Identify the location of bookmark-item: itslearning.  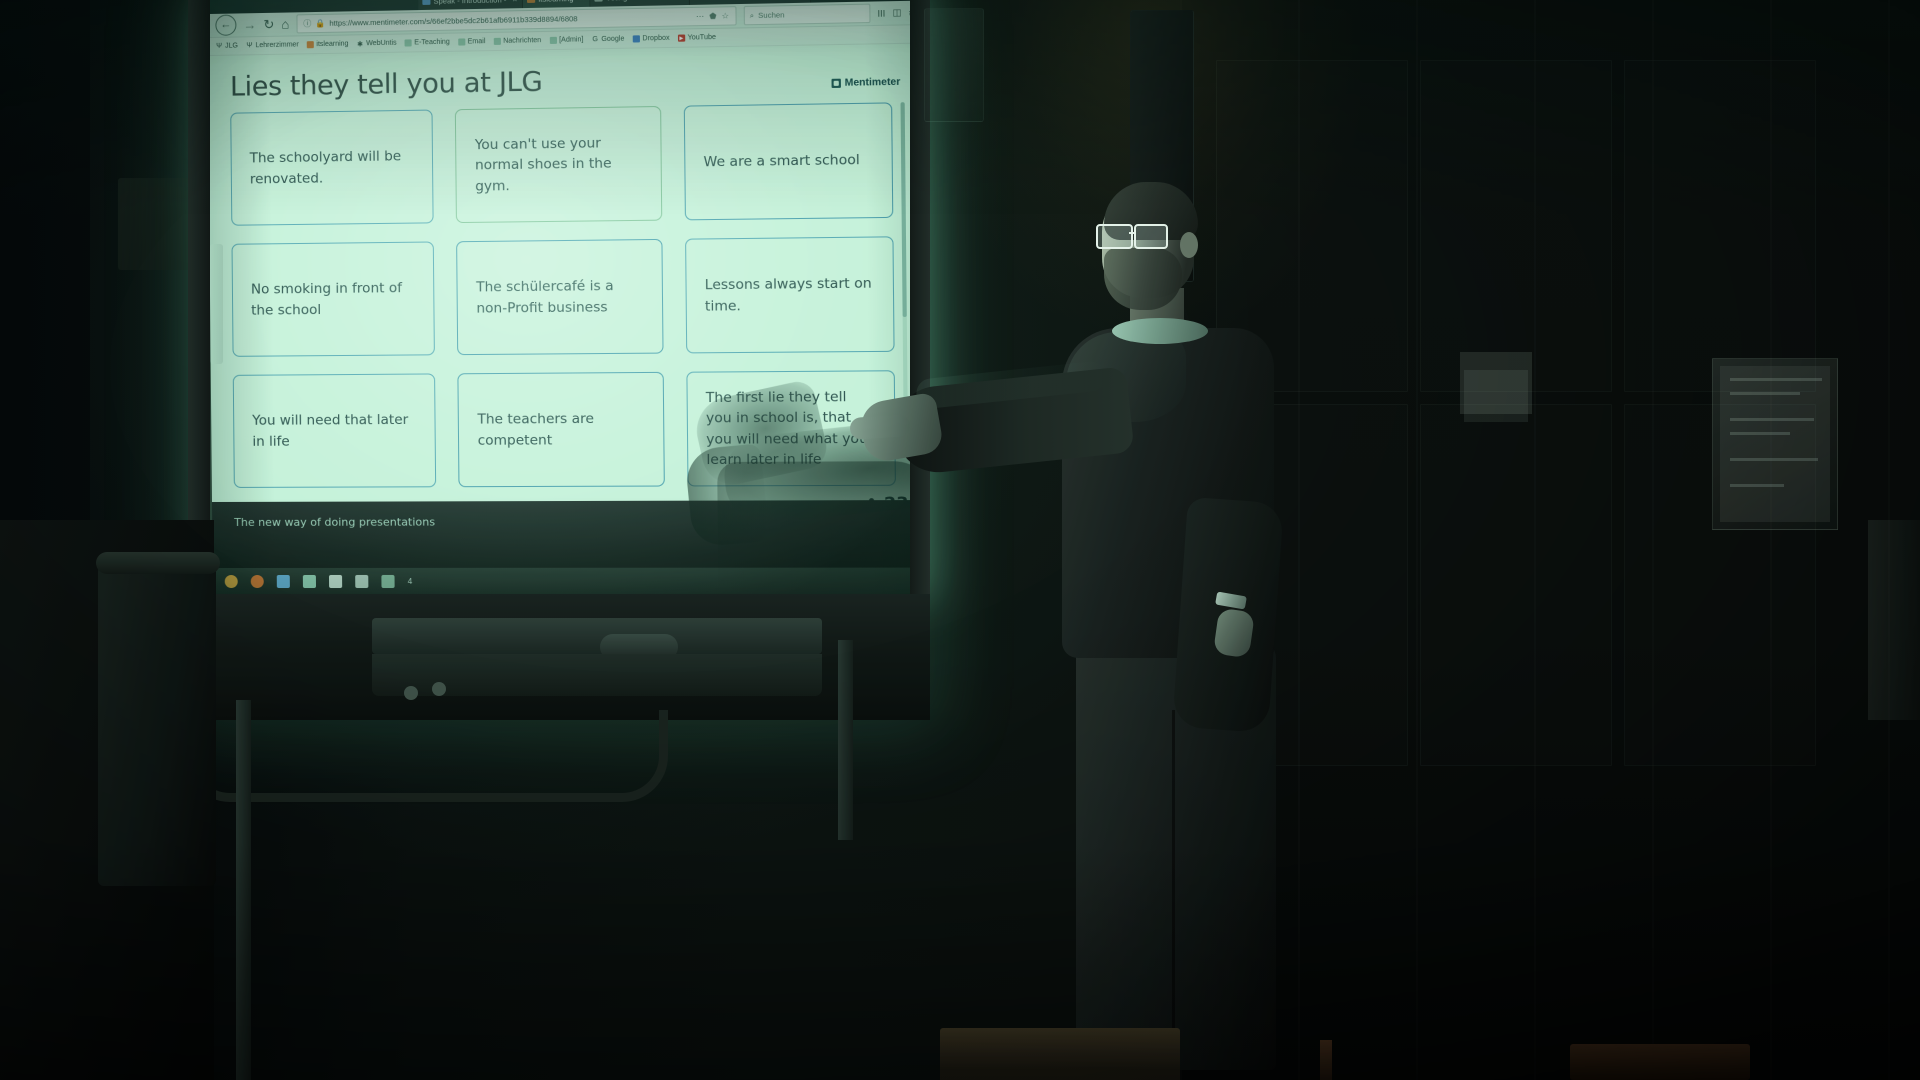
(327, 45).